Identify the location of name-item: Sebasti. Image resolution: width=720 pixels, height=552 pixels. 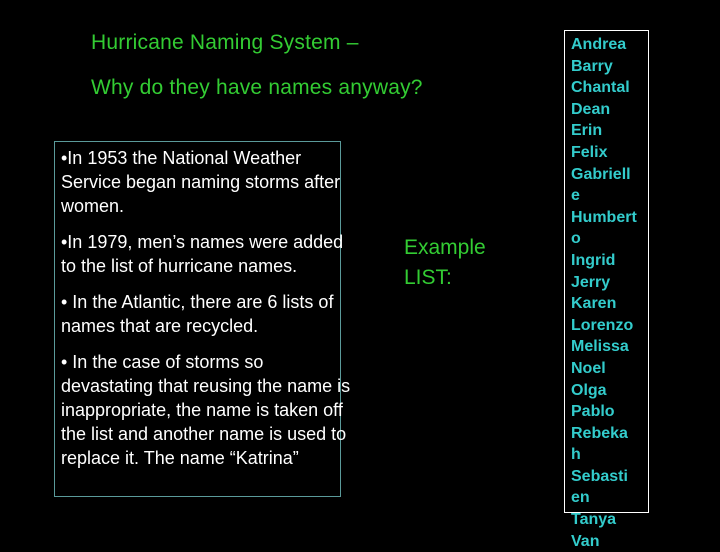
(599, 476).